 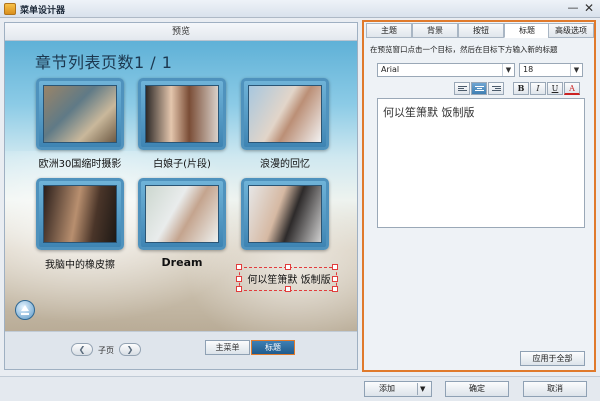 I want to click on font-size-select: 18 ▼, so click(x=551, y=70).